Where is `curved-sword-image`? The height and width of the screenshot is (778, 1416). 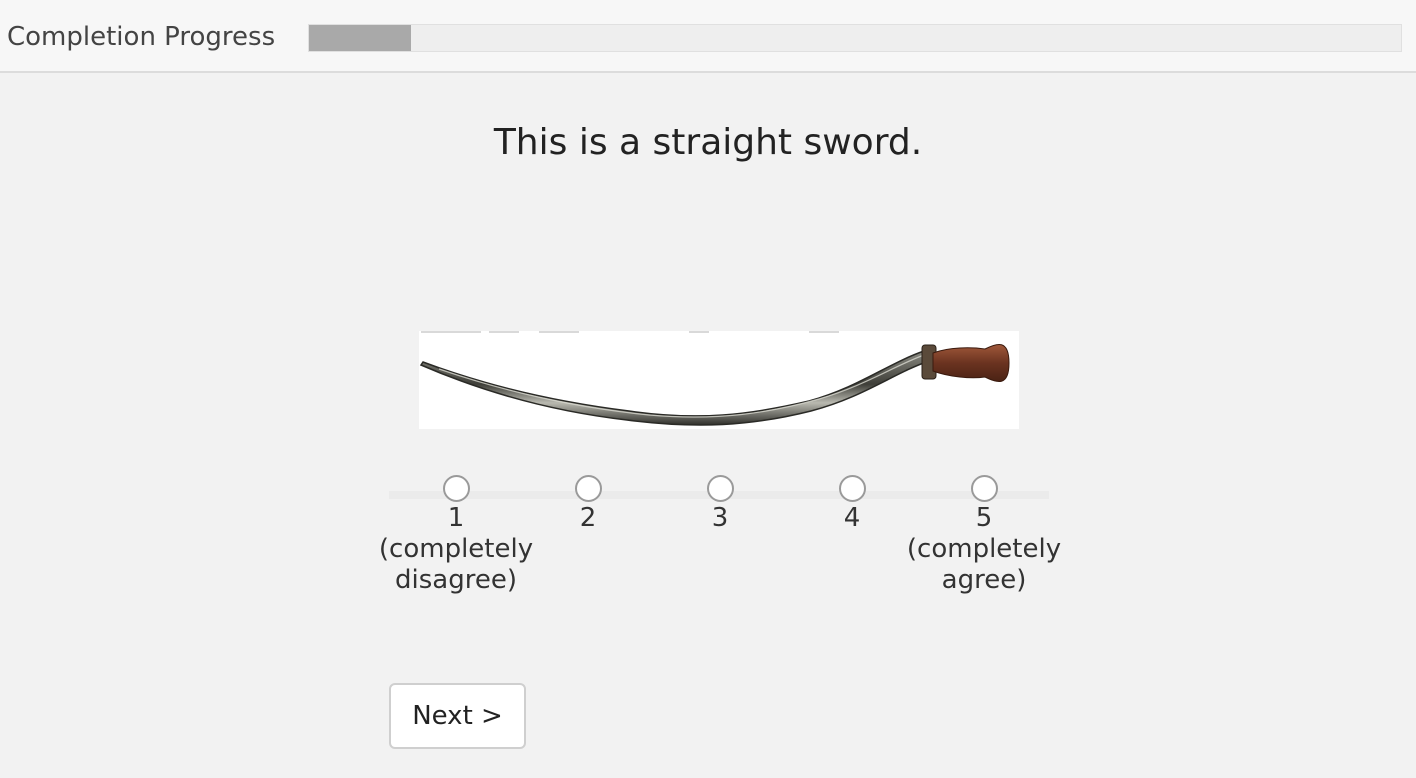 curved-sword-image is located at coordinates (719, 380).